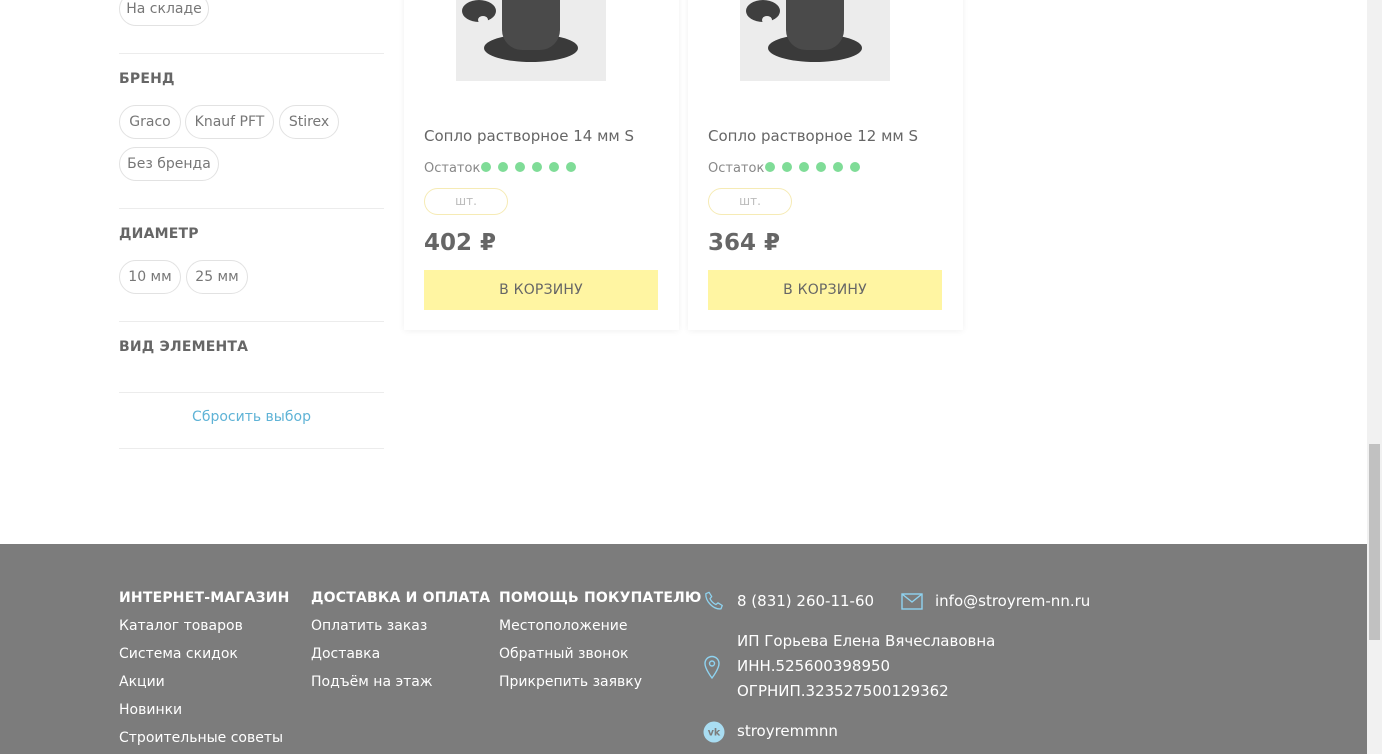 This screenshot has width=1382, height=754. Describe the element at coordinates (147, 79) in the screenshot. I see `filter-title-brand: БРЕНД` at that location.